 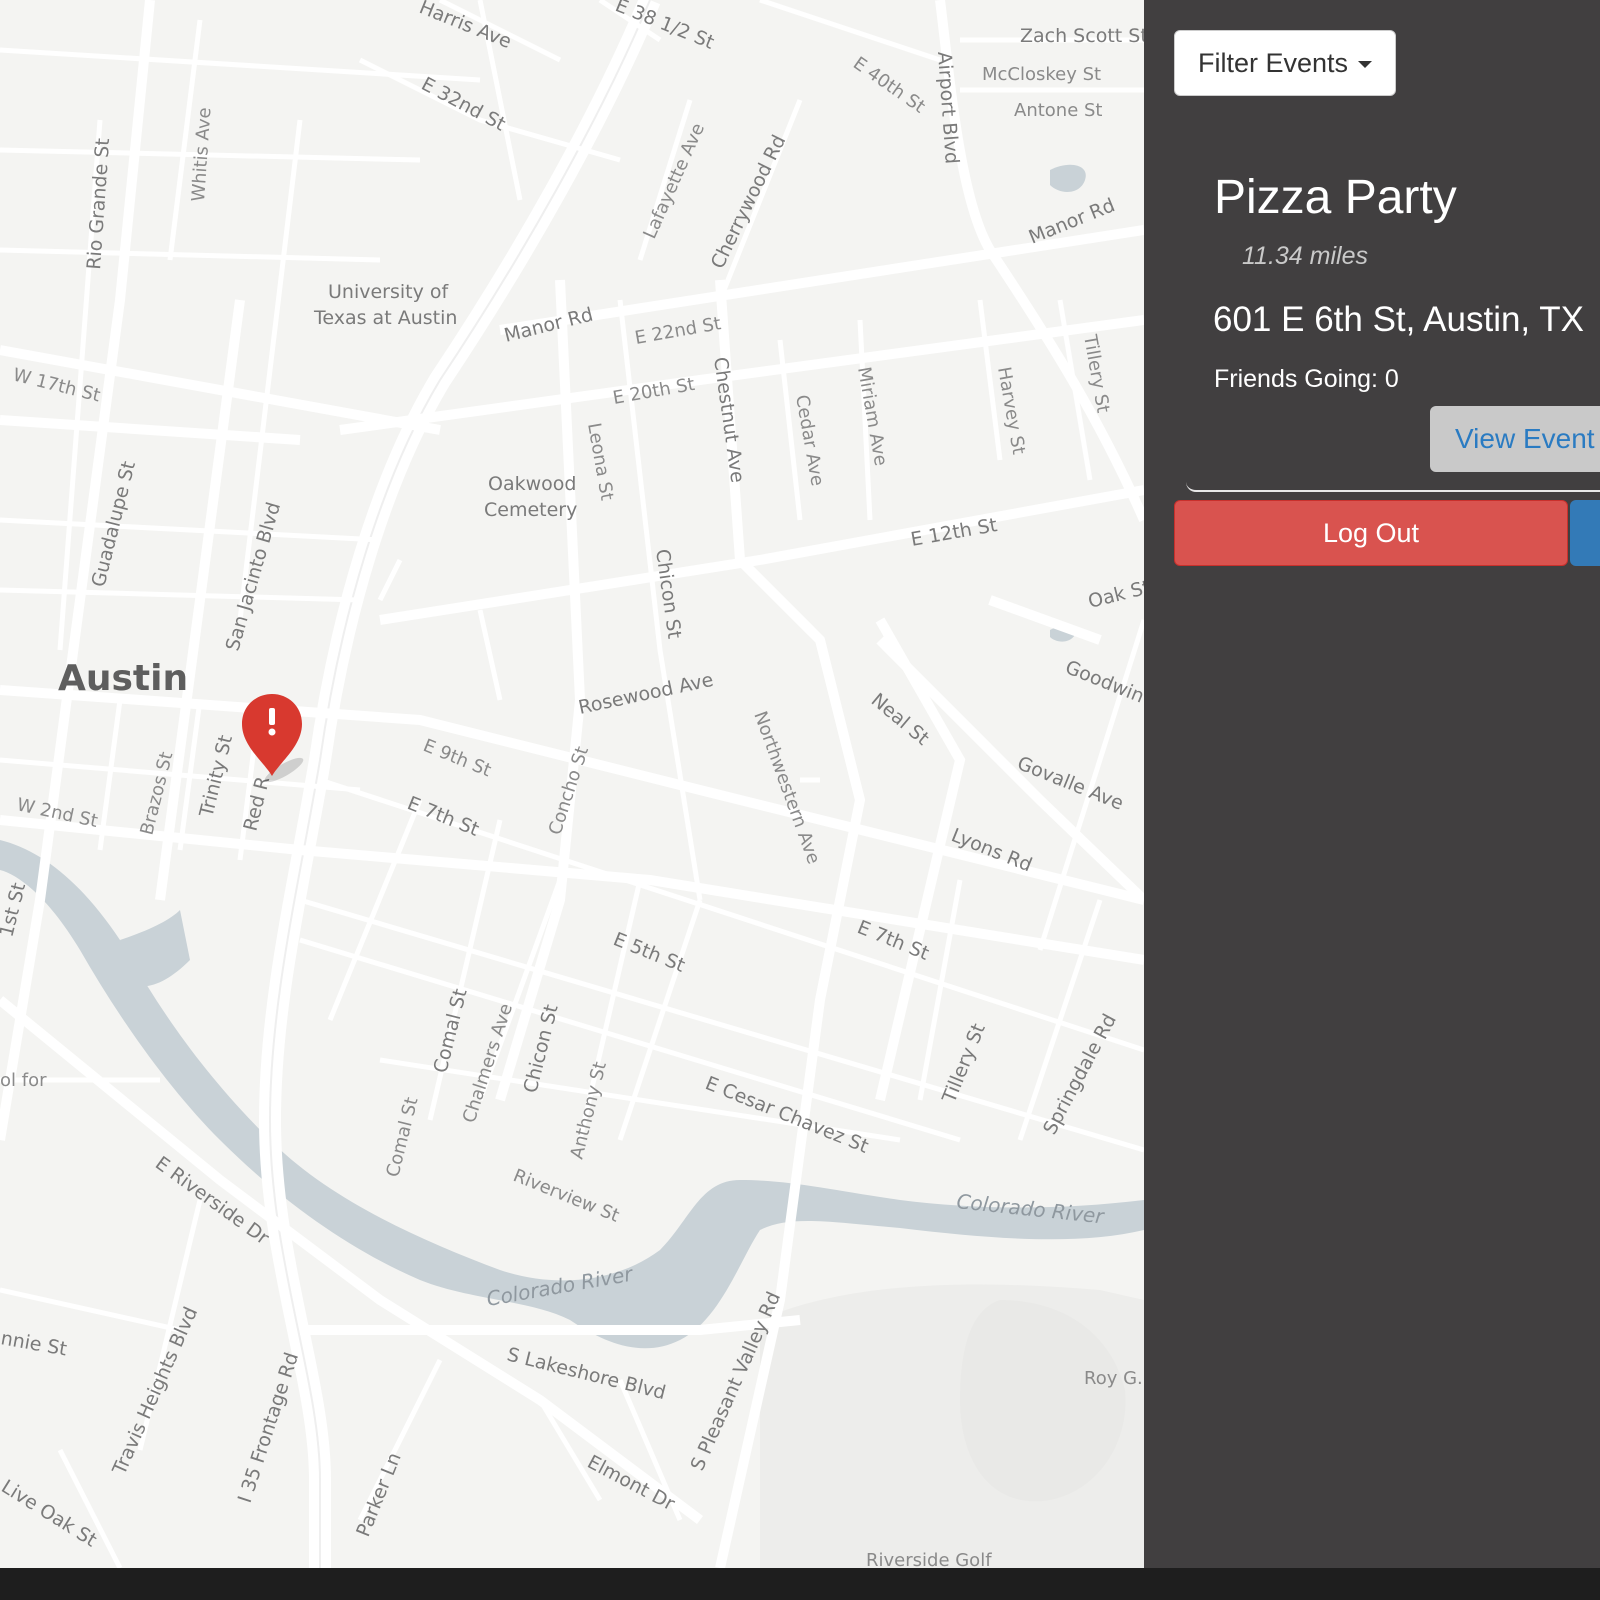 I want to click on blue-action-button, so click(x=1585, y=533).